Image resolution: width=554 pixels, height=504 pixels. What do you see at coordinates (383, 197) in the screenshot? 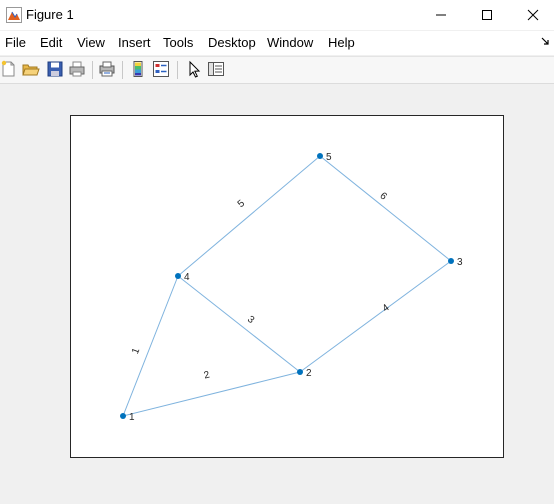
I see `graph-edge-label-6: 6` at bounding box center [383, 197].